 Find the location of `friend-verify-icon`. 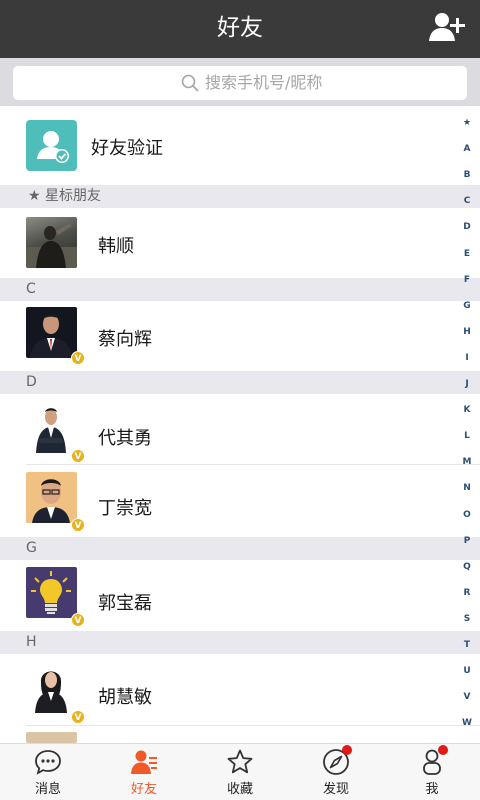

friend-verify-icon is located at coordinates (51, 145).